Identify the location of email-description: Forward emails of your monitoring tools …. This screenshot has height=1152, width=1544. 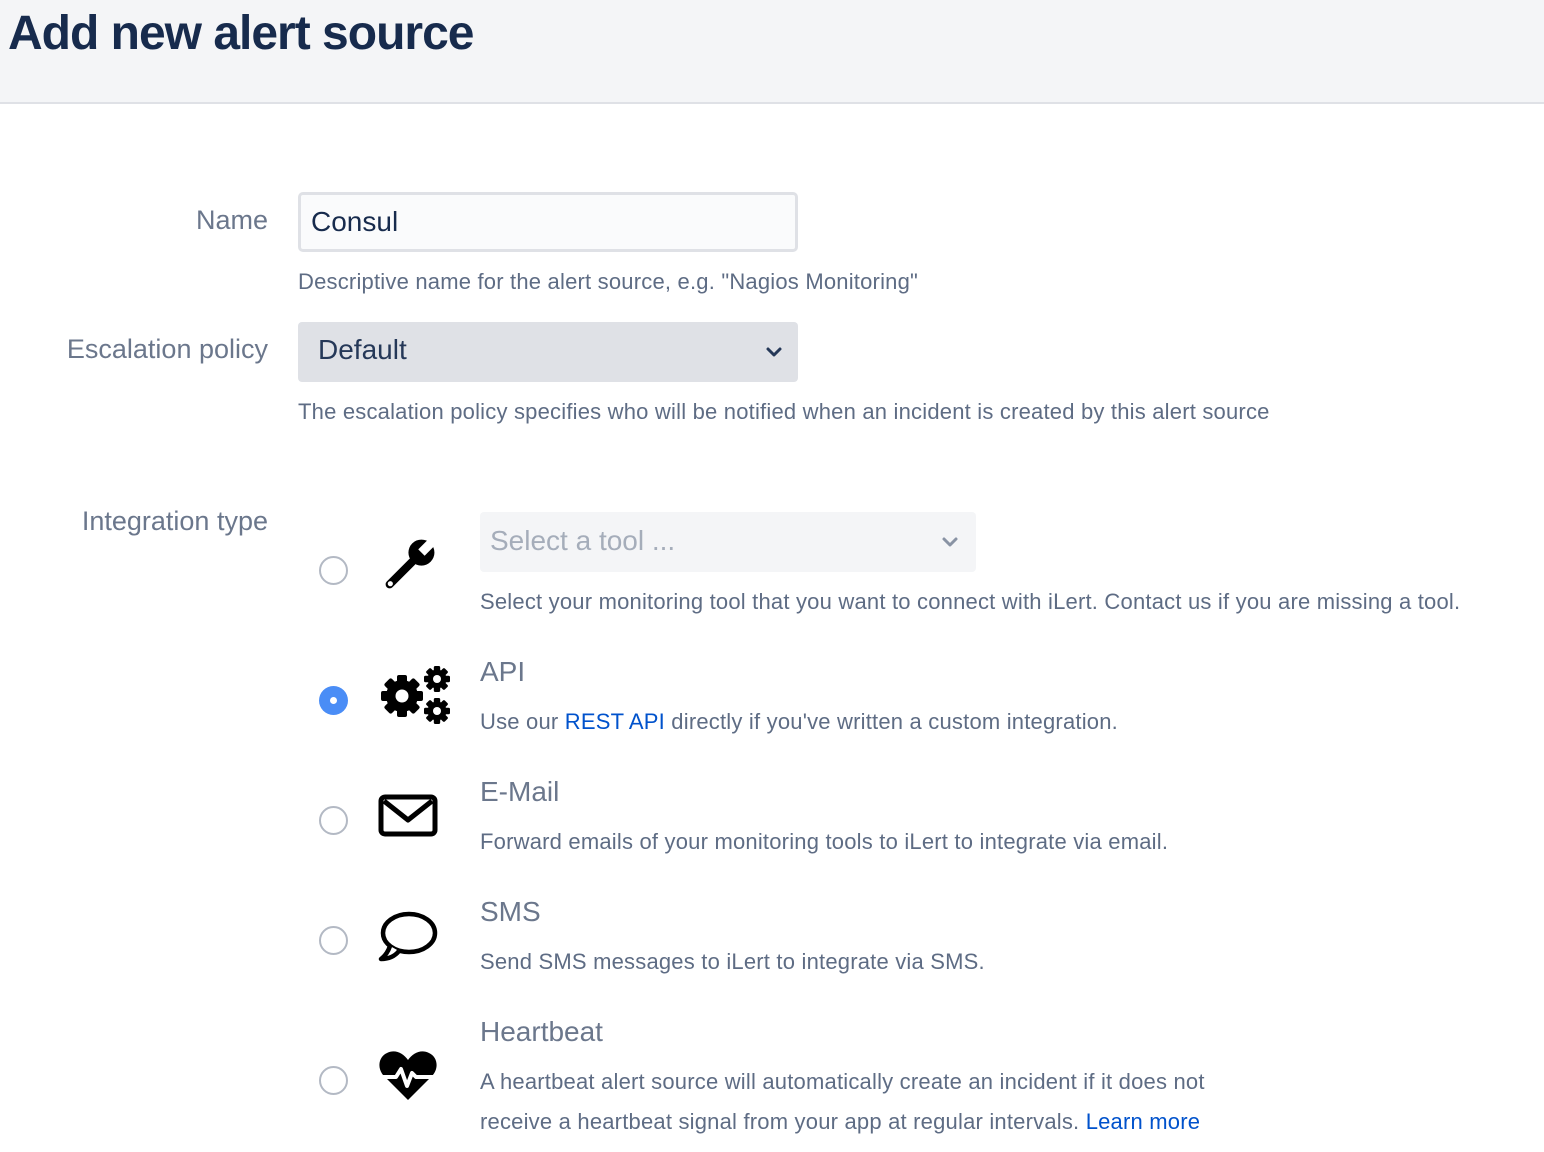
(824, 841).